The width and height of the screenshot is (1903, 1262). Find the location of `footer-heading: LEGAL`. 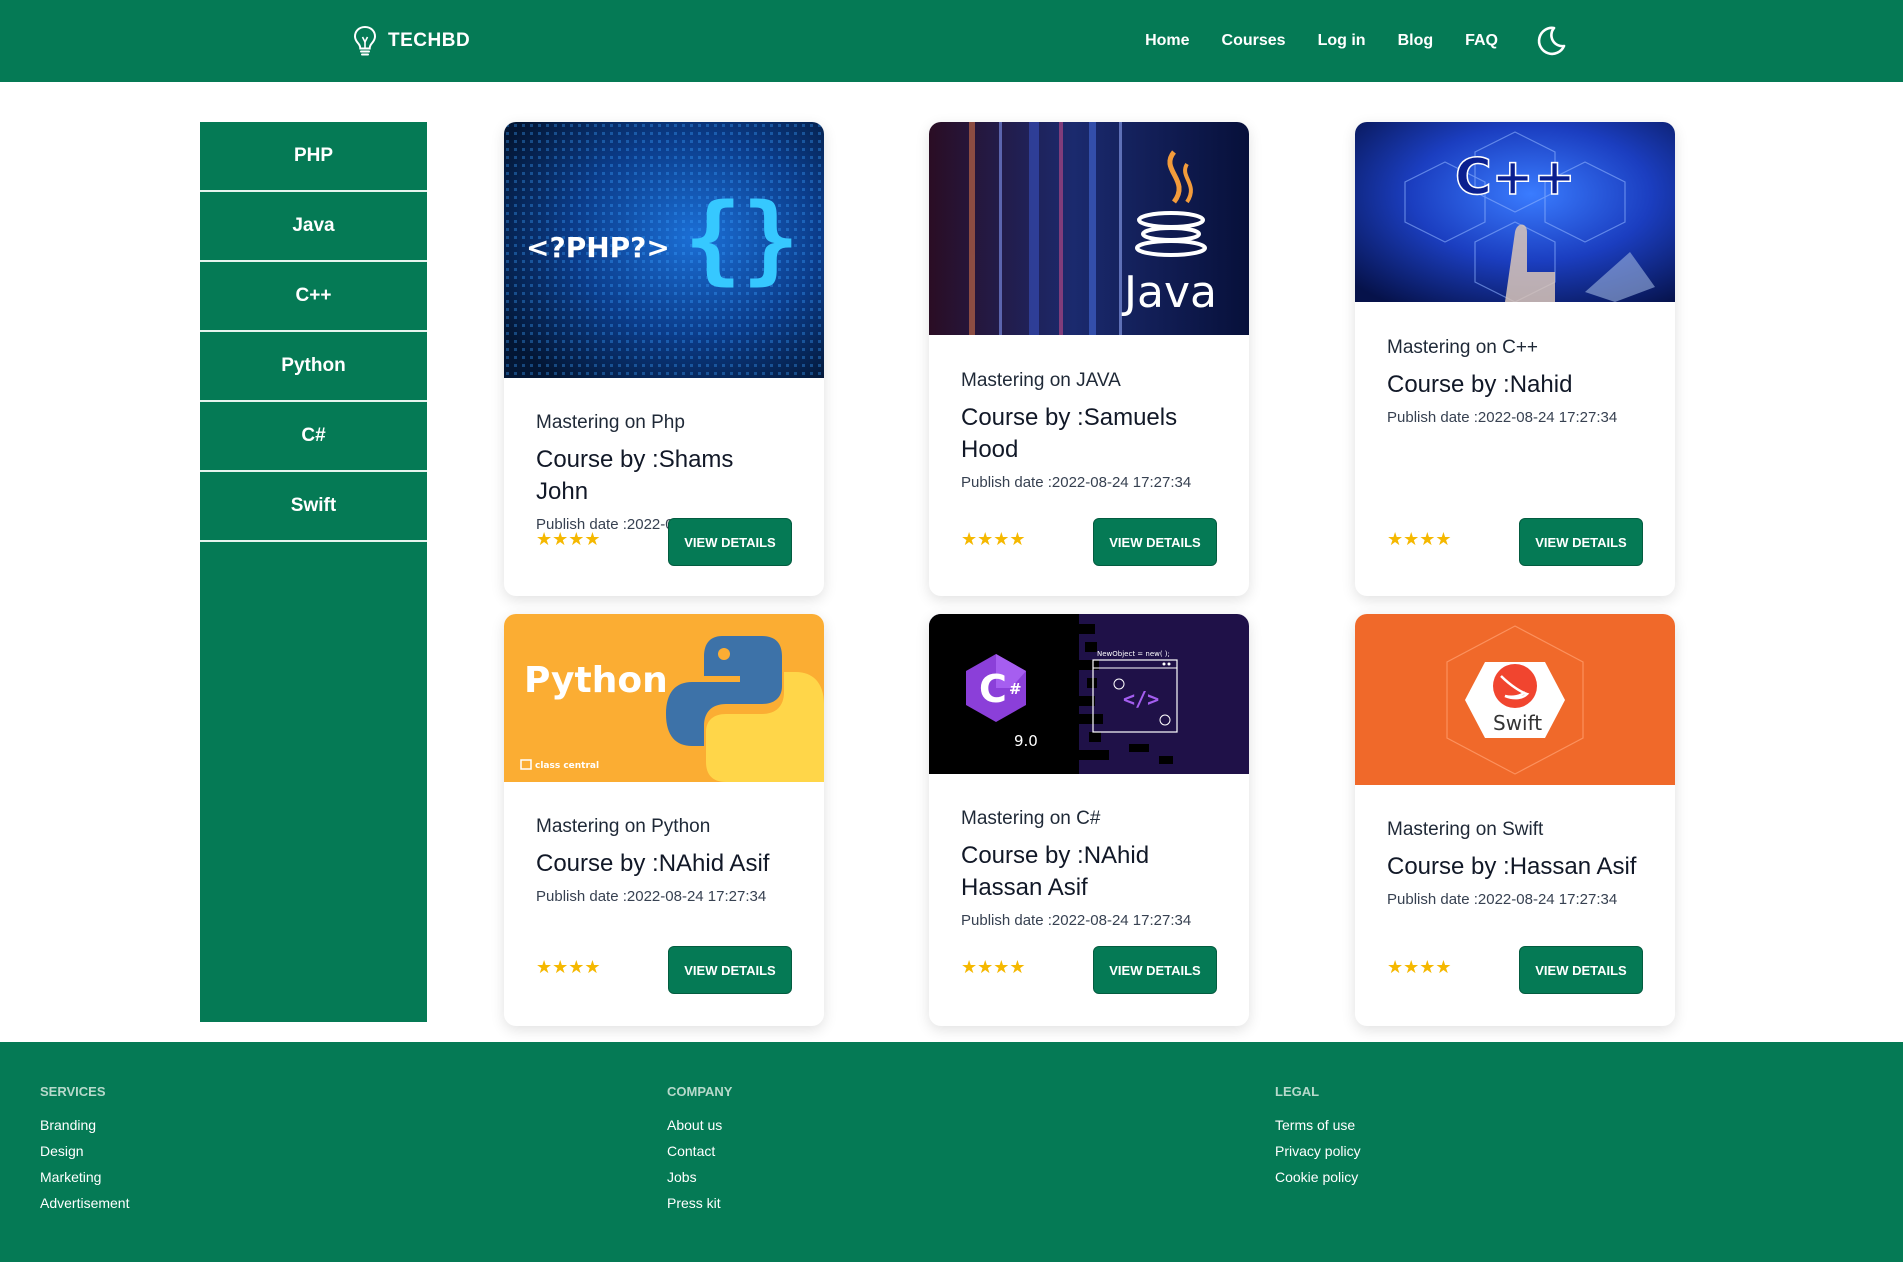

footer-heading: LEGAL is located at coordinates (1297, 1091).